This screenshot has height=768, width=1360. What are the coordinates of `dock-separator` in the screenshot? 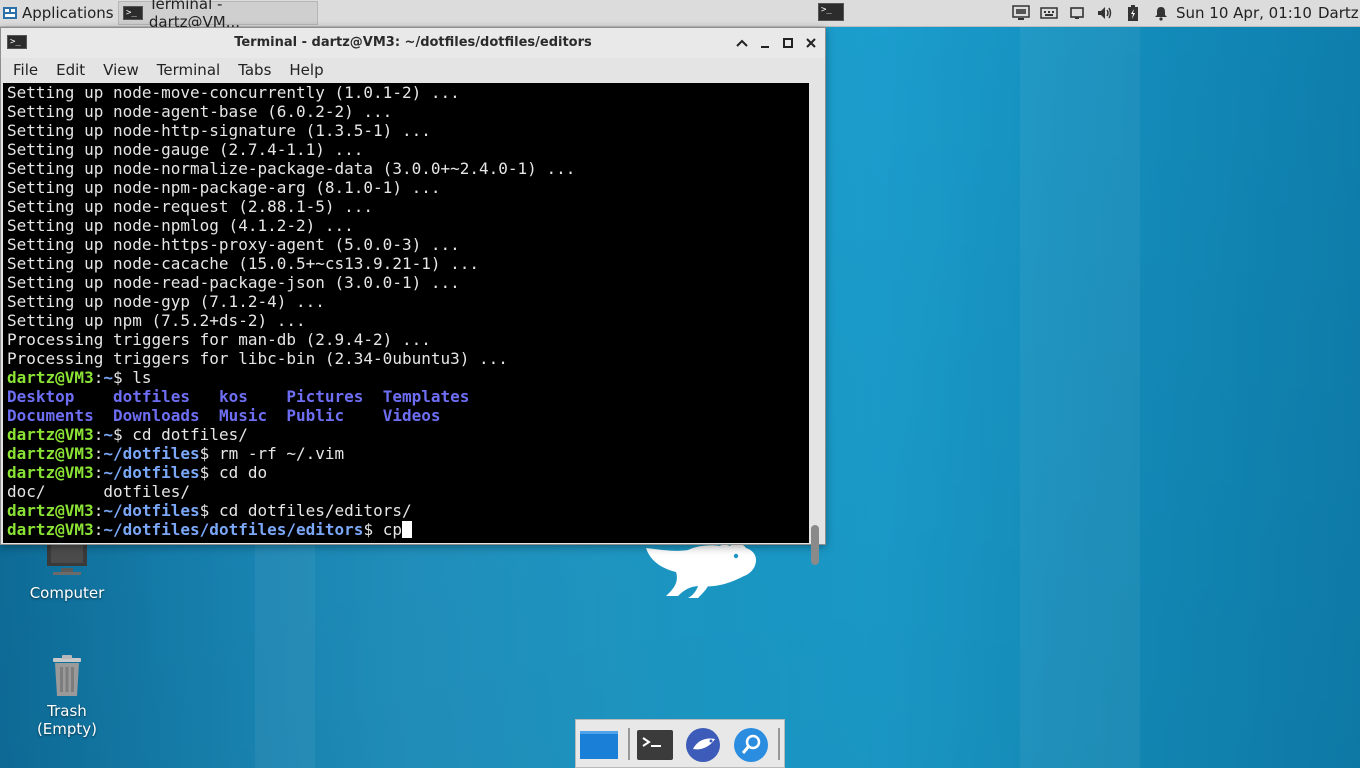 It's located at (779, 744).